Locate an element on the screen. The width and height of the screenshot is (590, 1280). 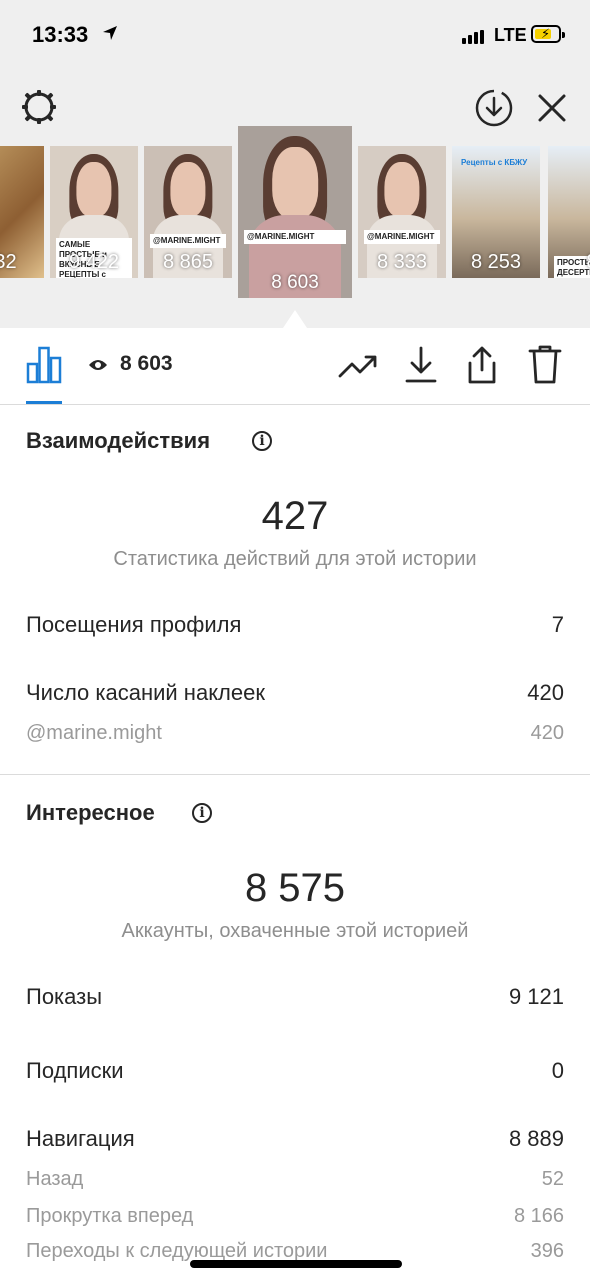
story-thumbnail: Рецепты с КБЖУ 8 253 is located at coordinates (496, 212).